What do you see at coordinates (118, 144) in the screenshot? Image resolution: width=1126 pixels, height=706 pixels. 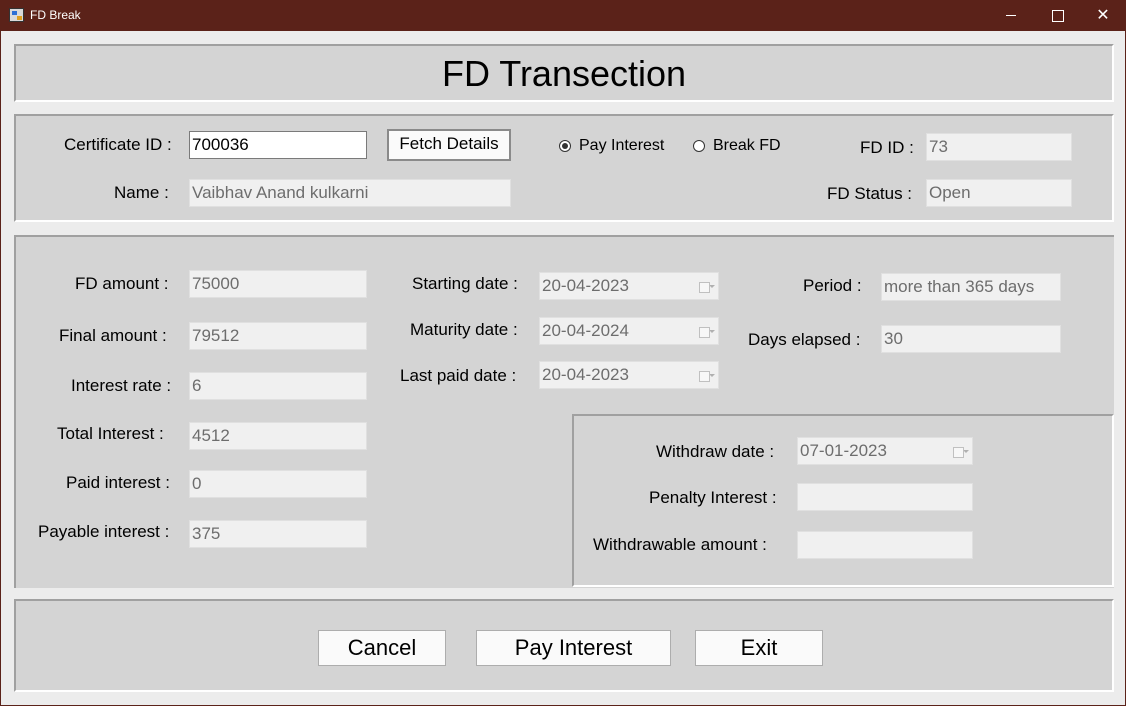 I see `certificate-id-label: Certificate ID :` at bounding box center [118, 144].